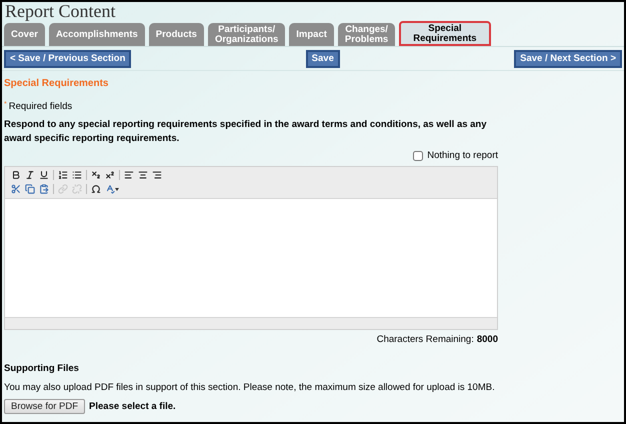  I want to click on underline-icon, so click(44, 175).